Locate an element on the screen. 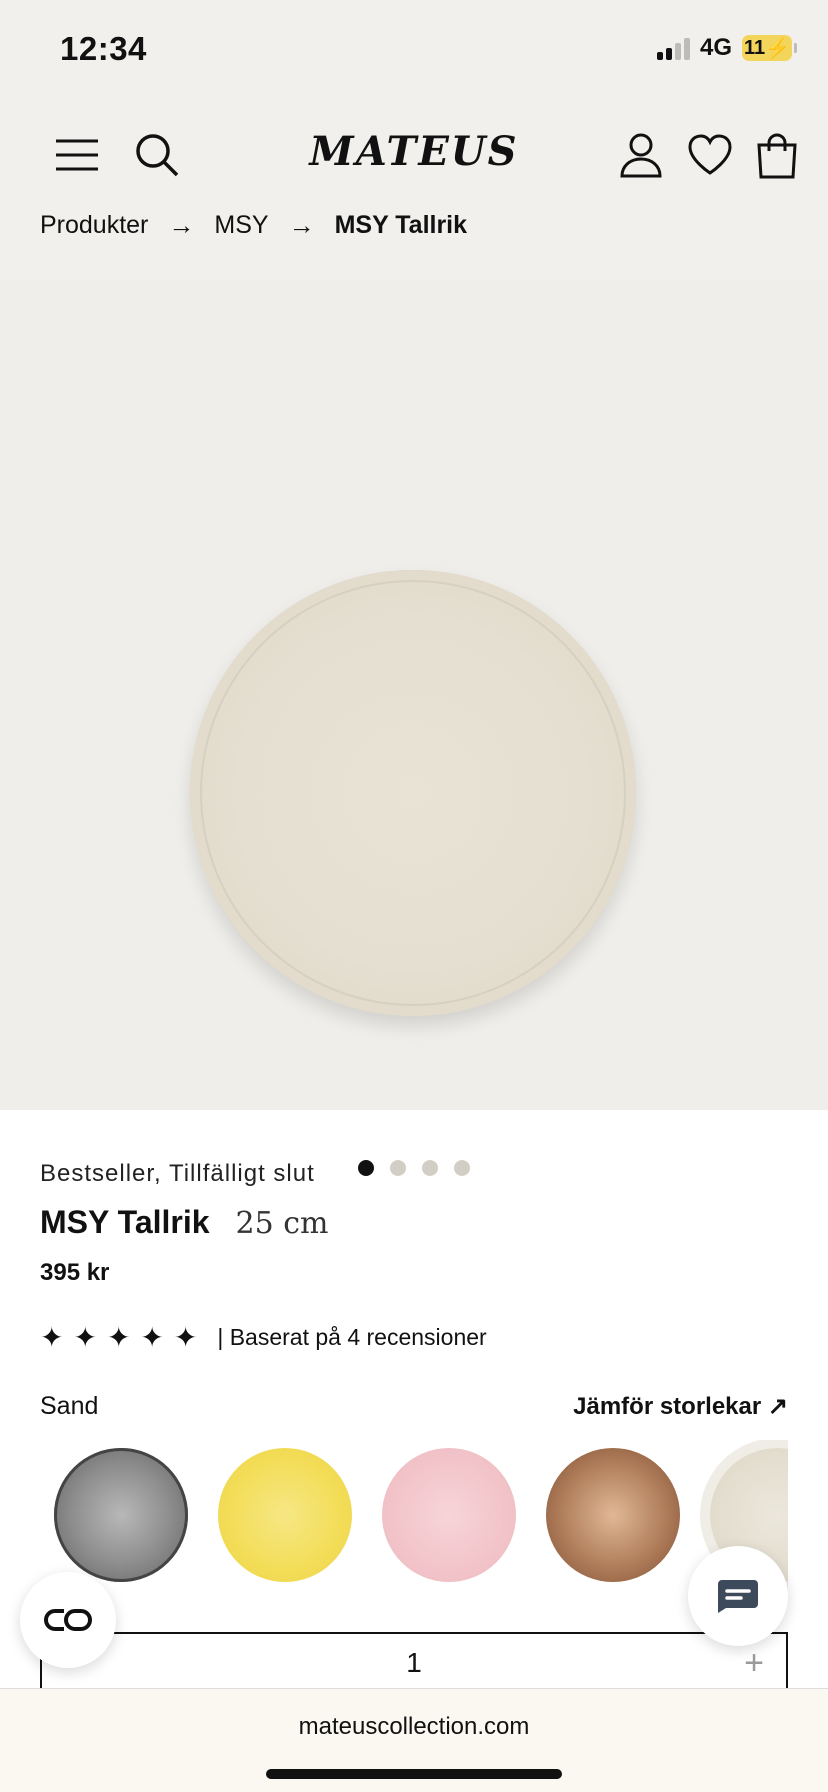 This screenshot has width=828, height=1792. status-time: 12:34 is located at coordinates (103, 48).